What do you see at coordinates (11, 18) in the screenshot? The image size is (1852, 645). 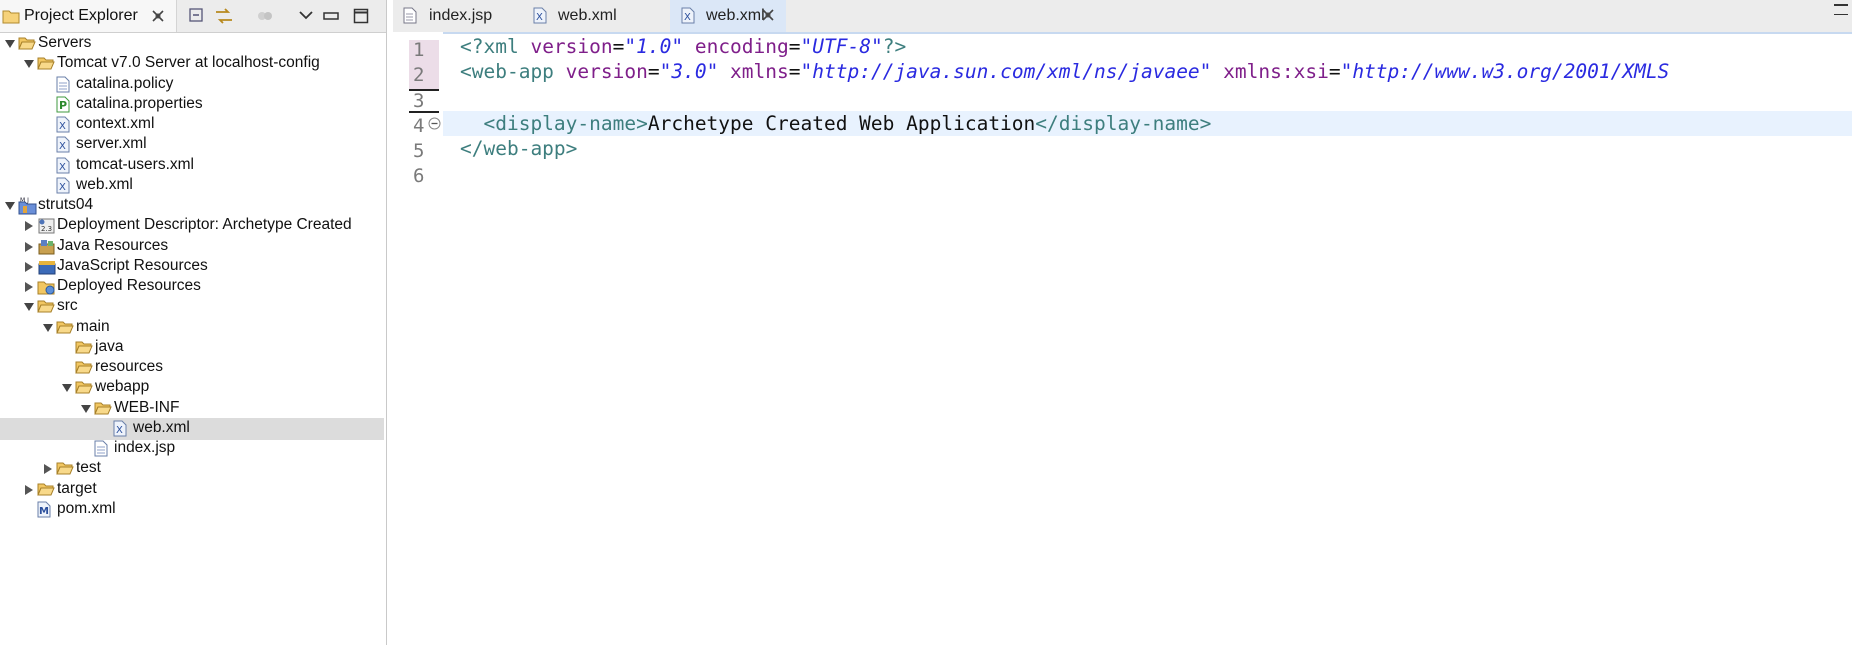 I see `project-explorer-icon` at bounding box center [11, 18].